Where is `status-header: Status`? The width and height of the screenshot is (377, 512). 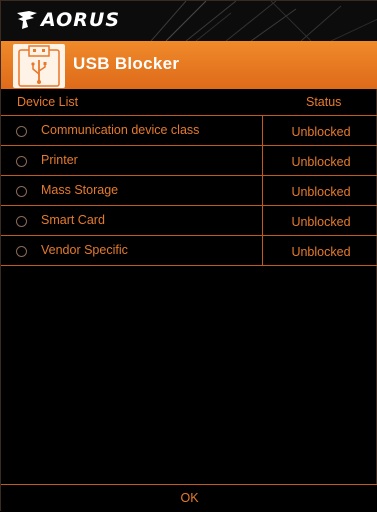 status-header: Status is located at coordinates (324, 102).